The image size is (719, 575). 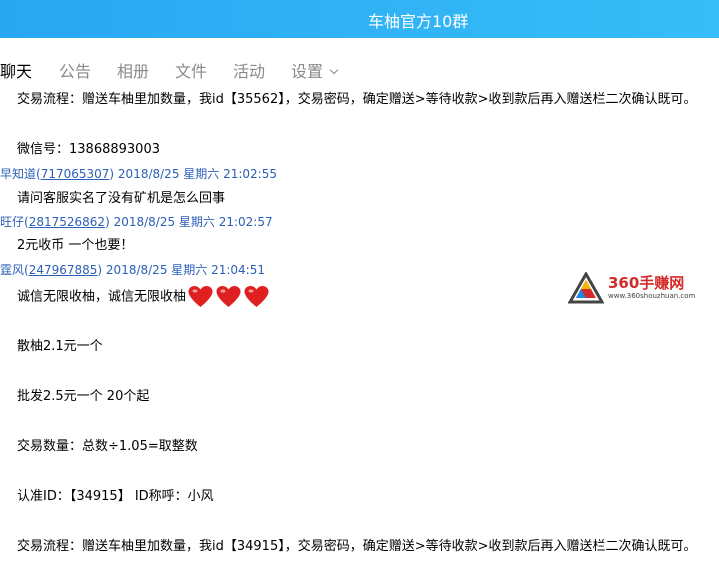 I want to click on sender-id-link: 717065307, so click(x=75, y=174).